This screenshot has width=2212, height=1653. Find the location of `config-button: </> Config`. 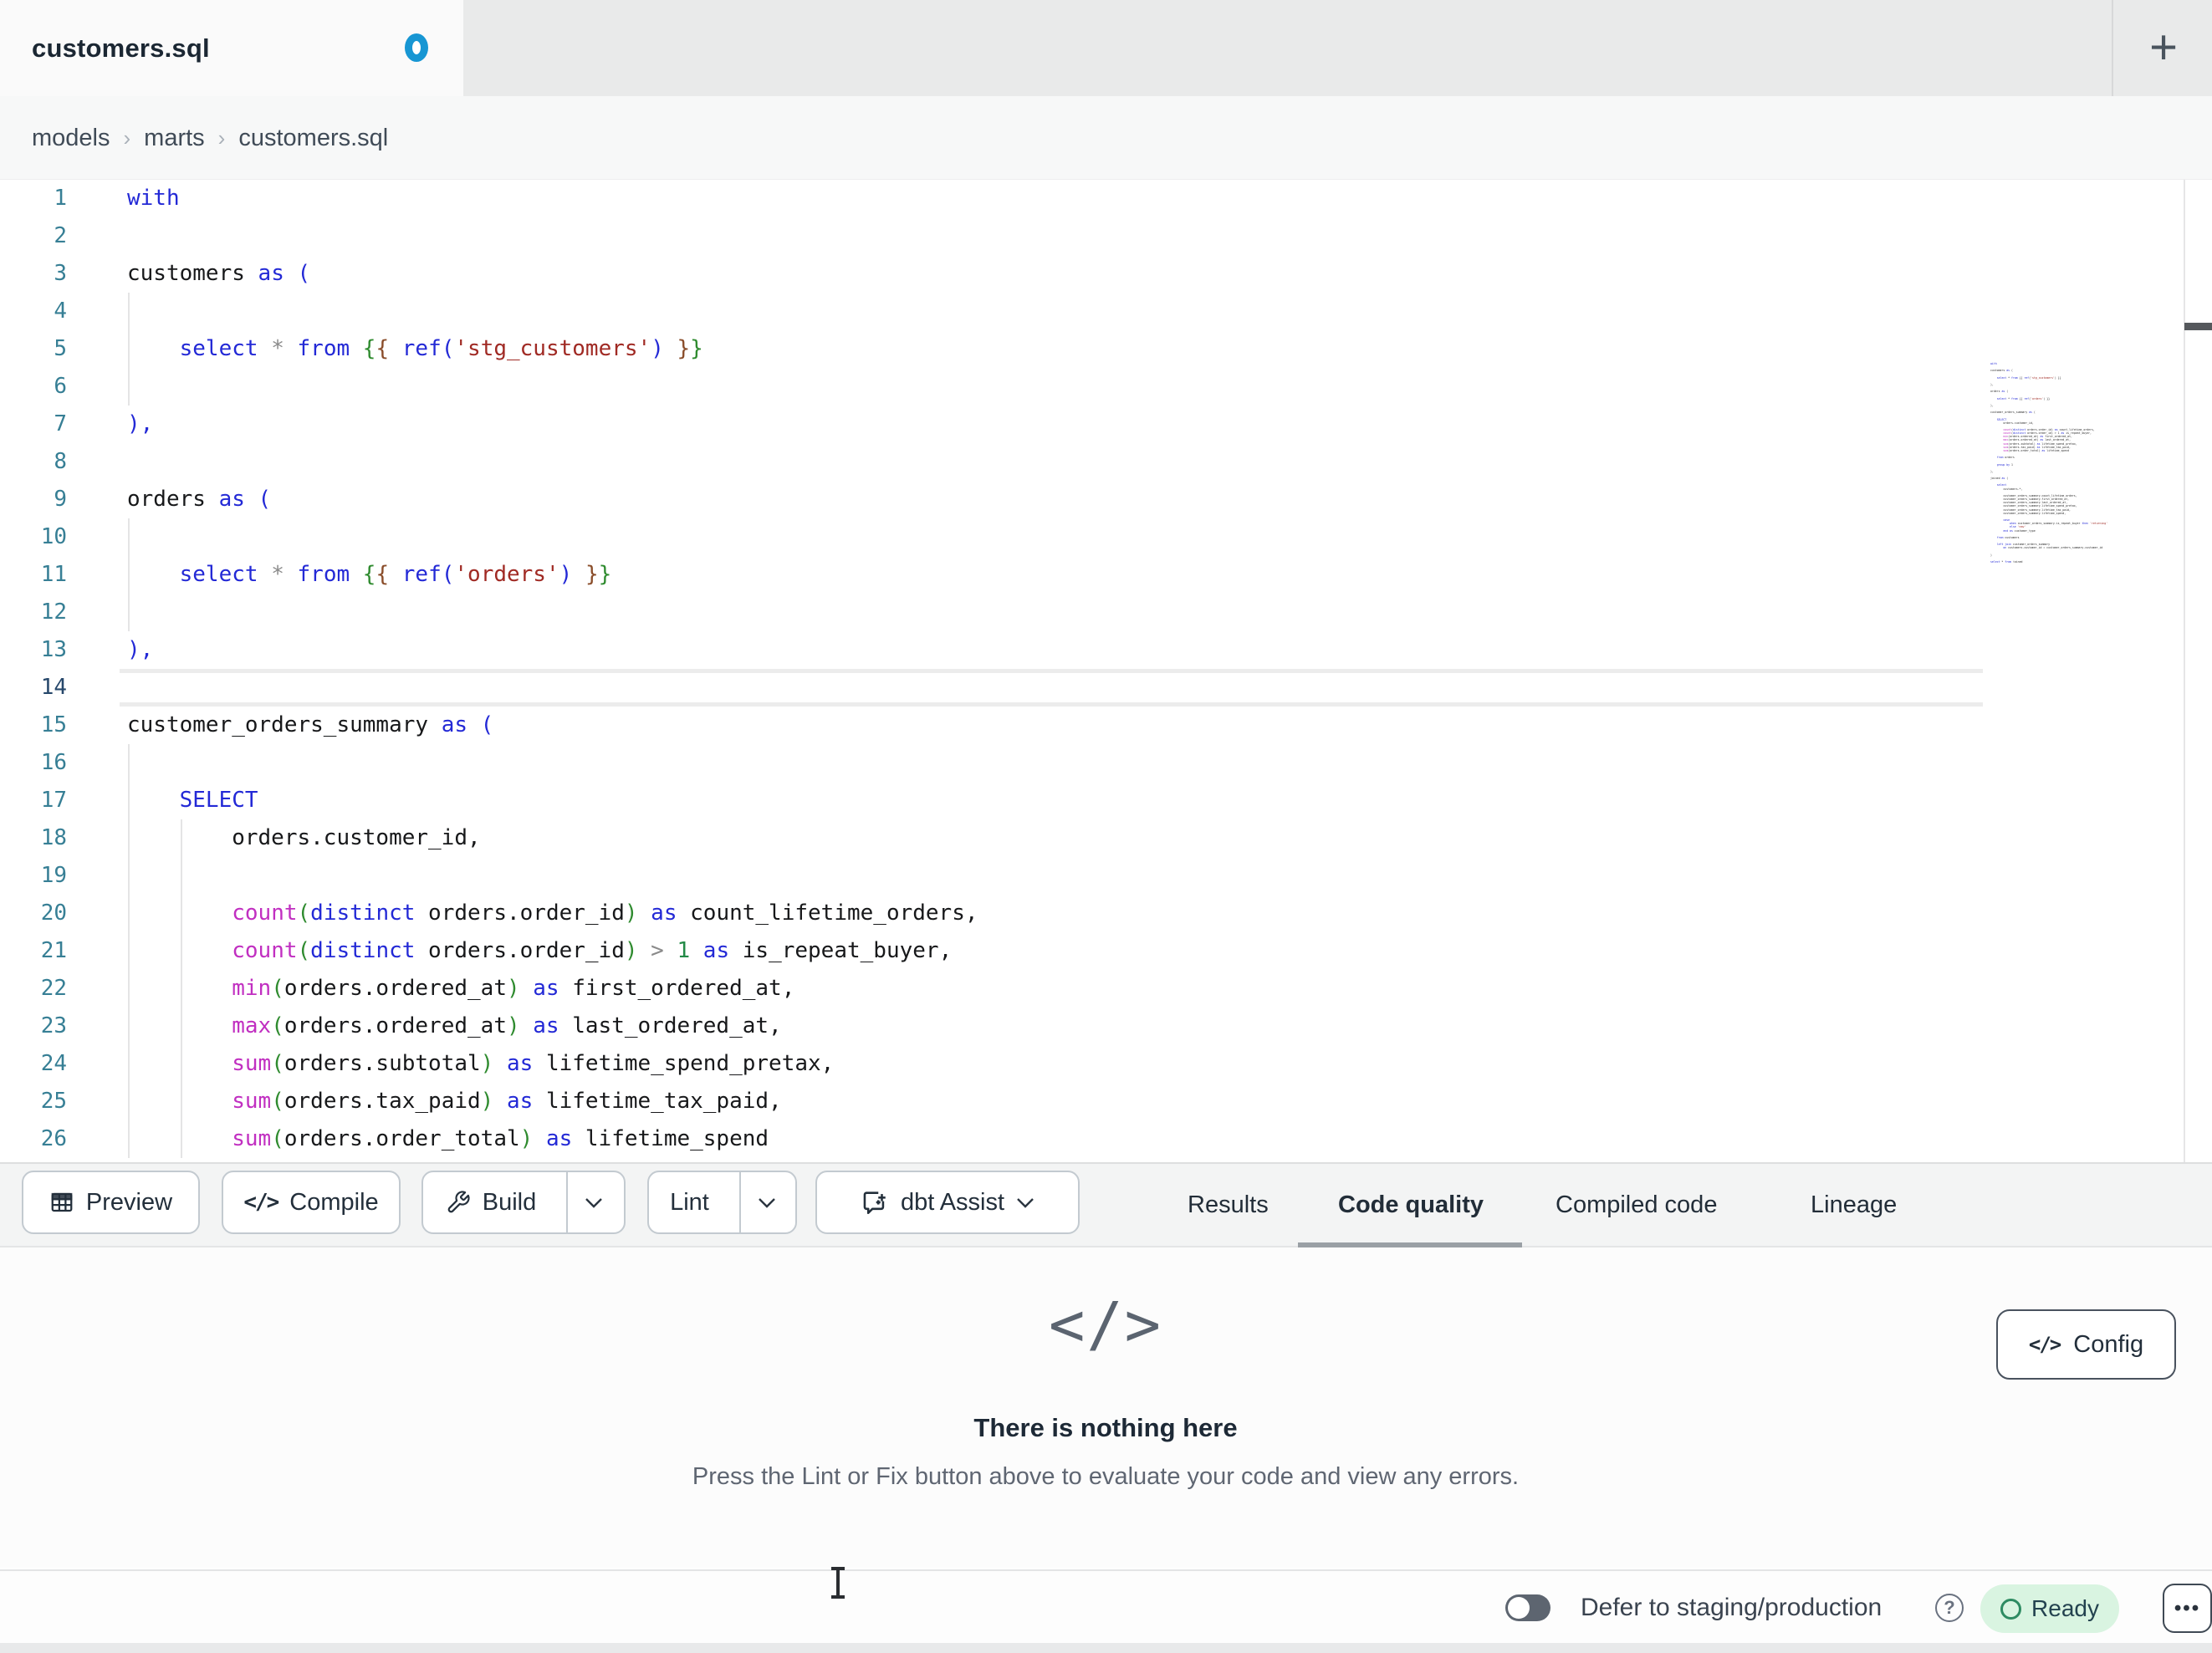

config-button: </> Config is located at coordinates (2086, 1344).